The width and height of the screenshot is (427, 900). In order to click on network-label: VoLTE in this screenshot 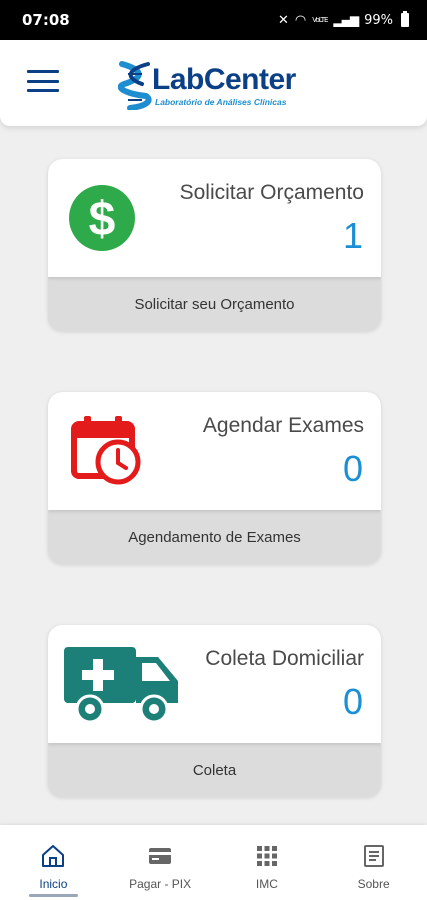, I will do `click(320, 20)`.